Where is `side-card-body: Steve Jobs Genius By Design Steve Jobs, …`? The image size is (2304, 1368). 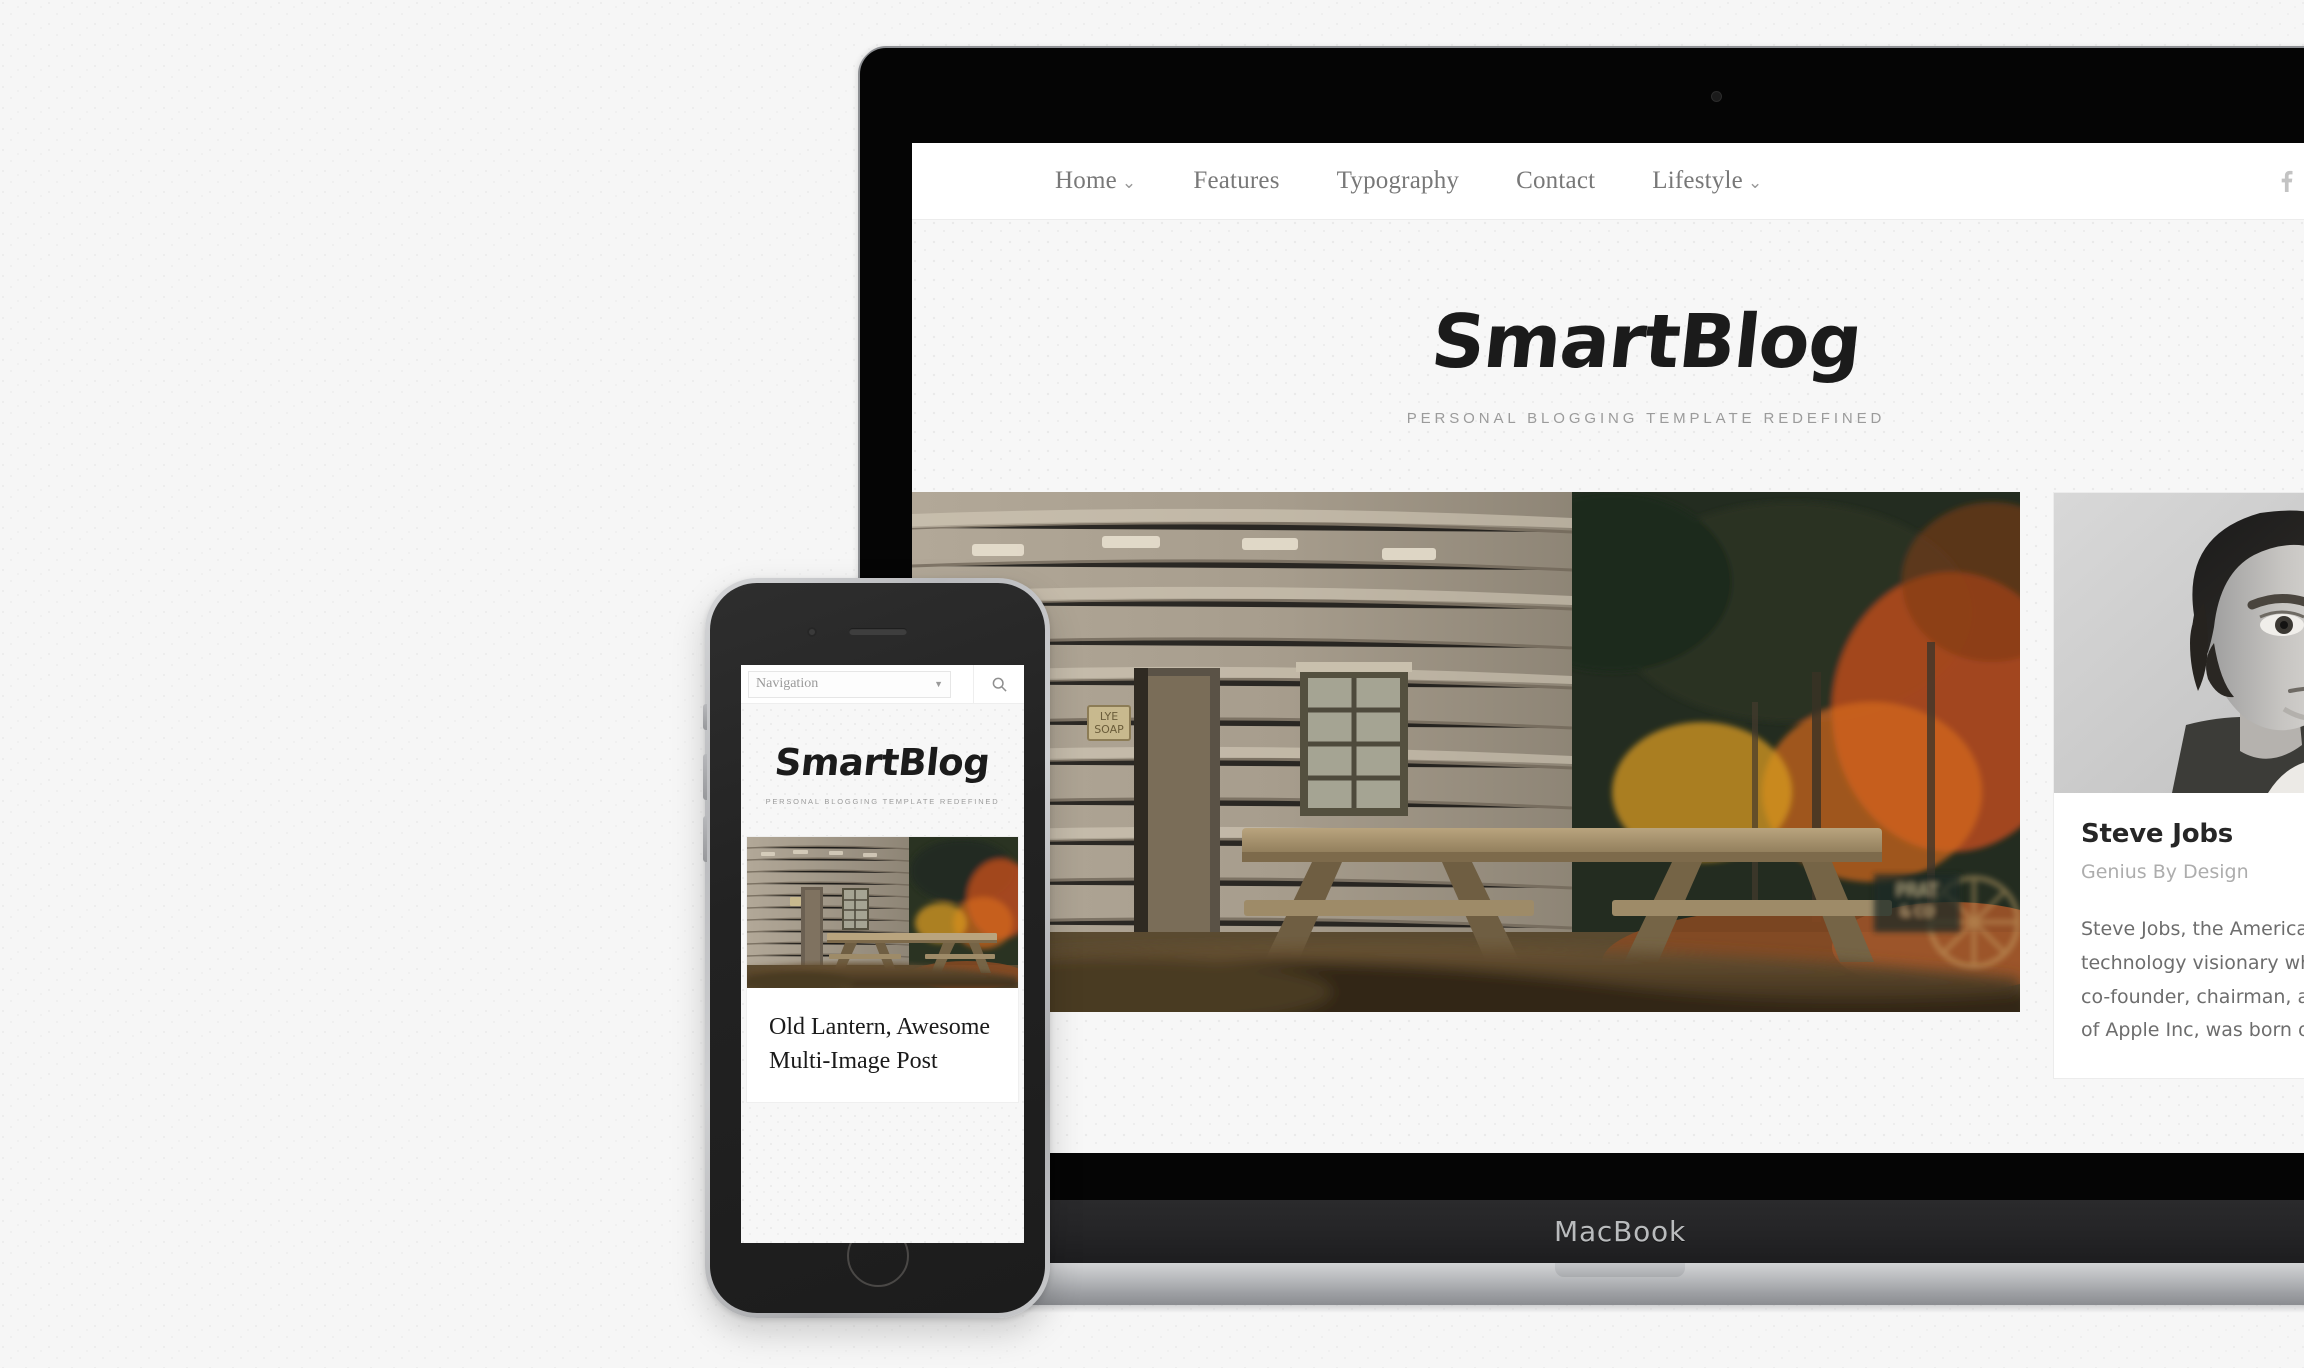 side-card-body: Steve Jobs Genius By Design Steve Jobs, … is located at coordinates (2179, 935).